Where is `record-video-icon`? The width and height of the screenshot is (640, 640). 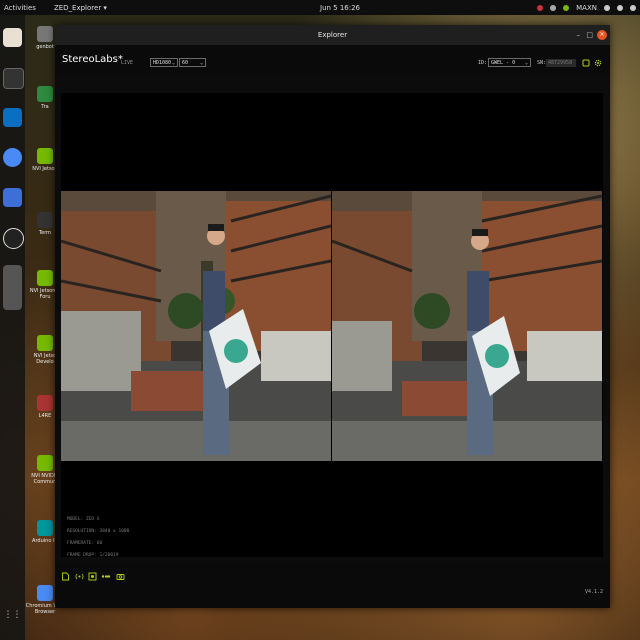 record-video-icon is located at coordinates (92, 576).